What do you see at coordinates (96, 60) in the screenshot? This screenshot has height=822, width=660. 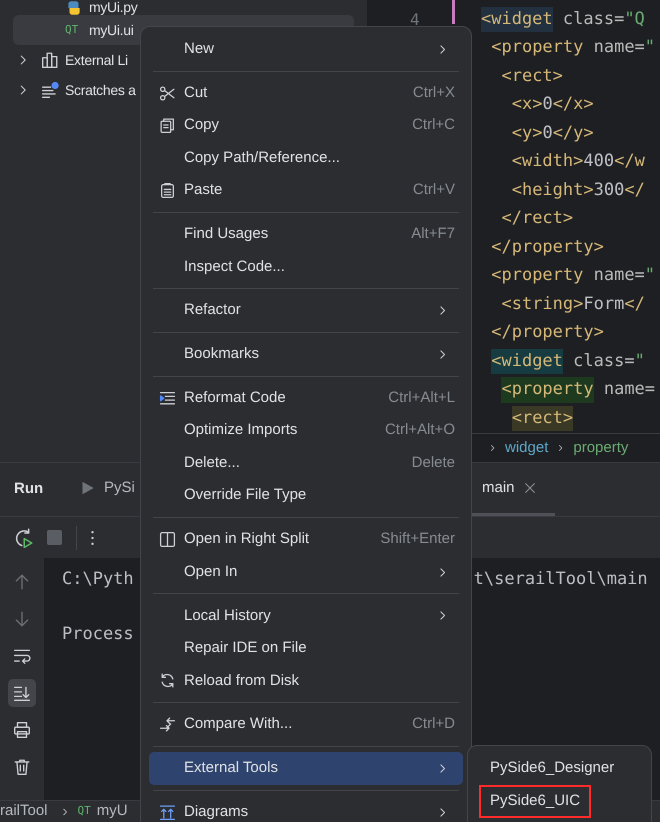 I see `file-name: External Li` at bounding box center [96, 60].